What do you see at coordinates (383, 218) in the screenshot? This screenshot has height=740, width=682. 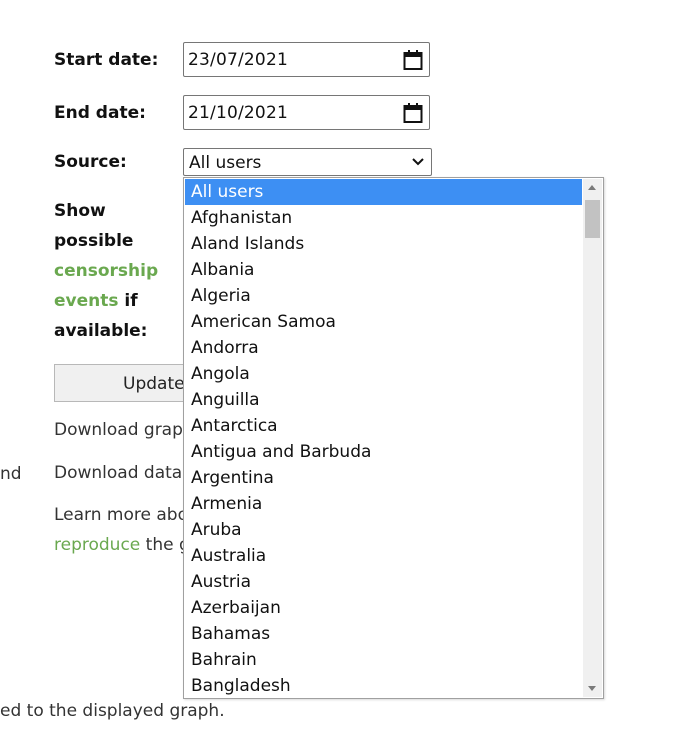 I see `dropdown-option: Afghanistan` at bounding box center [383, 218].